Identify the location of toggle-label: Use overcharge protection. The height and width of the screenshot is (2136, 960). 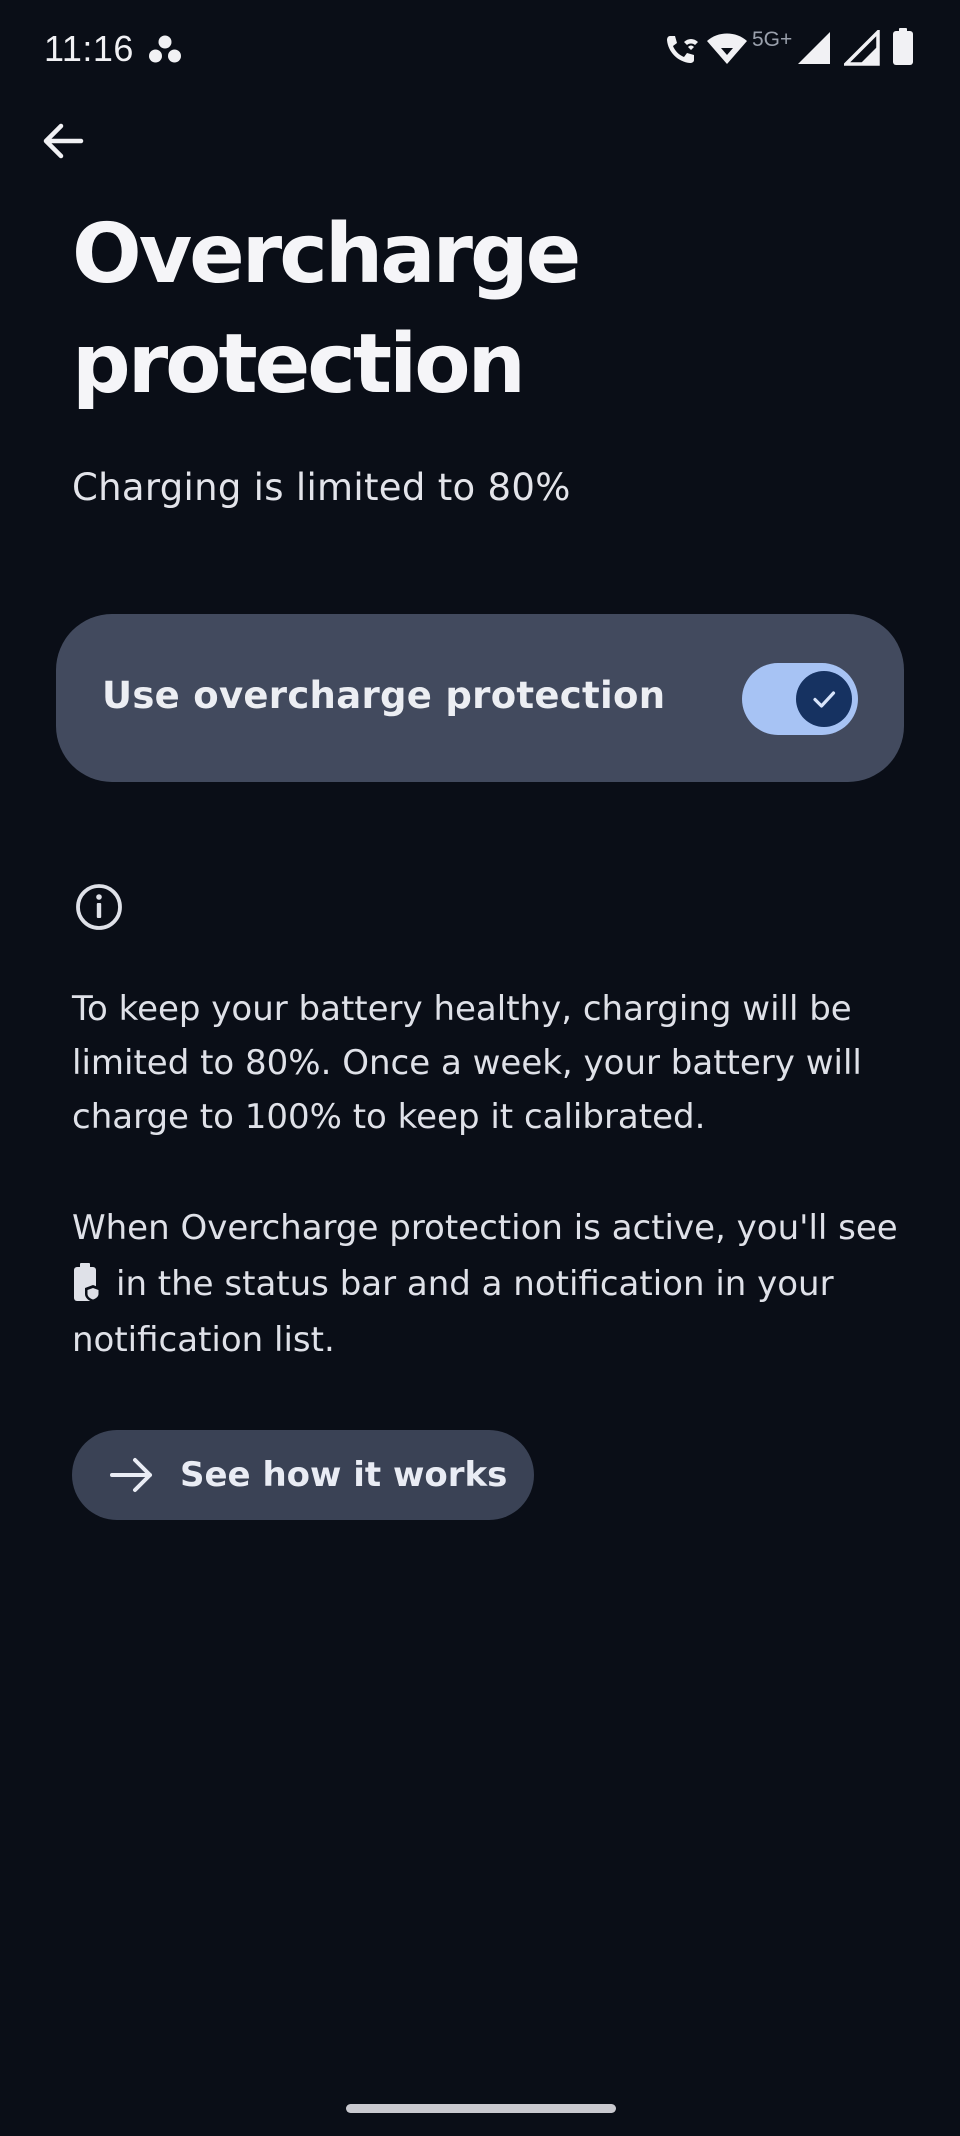
(384, 695).